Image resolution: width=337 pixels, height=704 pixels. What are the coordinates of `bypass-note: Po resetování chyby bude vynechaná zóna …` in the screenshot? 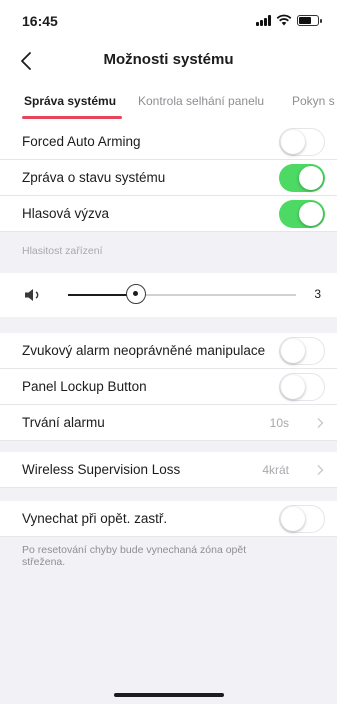 It's located at (134, 556).